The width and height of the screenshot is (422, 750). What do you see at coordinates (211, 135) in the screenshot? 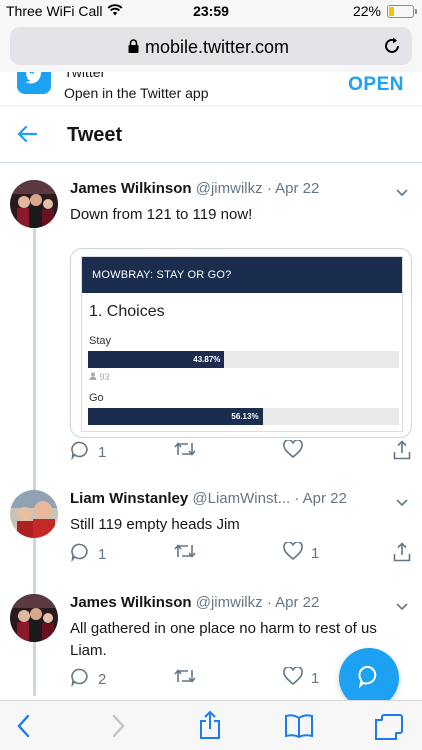
I see `page-header: Tweet` at bounding box center [211, 135].